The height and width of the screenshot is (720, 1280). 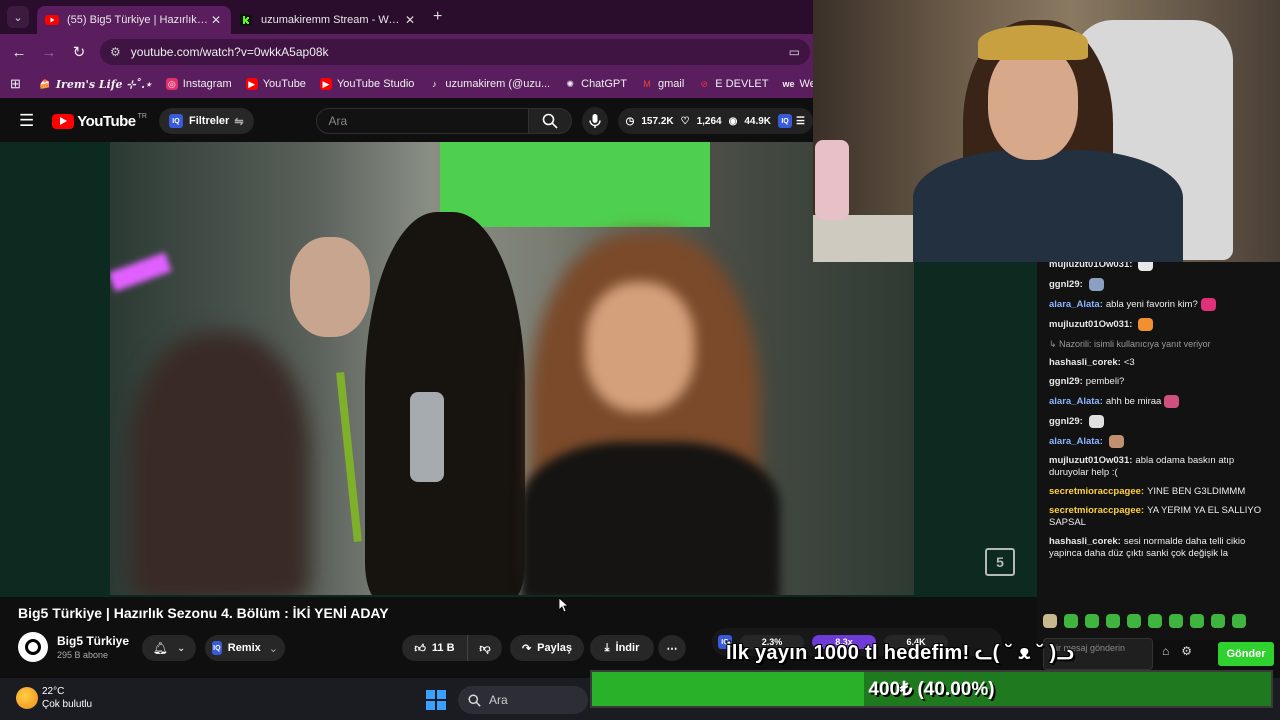 I want to click on instagram-icon: ◎, so click(x=171, y=84).